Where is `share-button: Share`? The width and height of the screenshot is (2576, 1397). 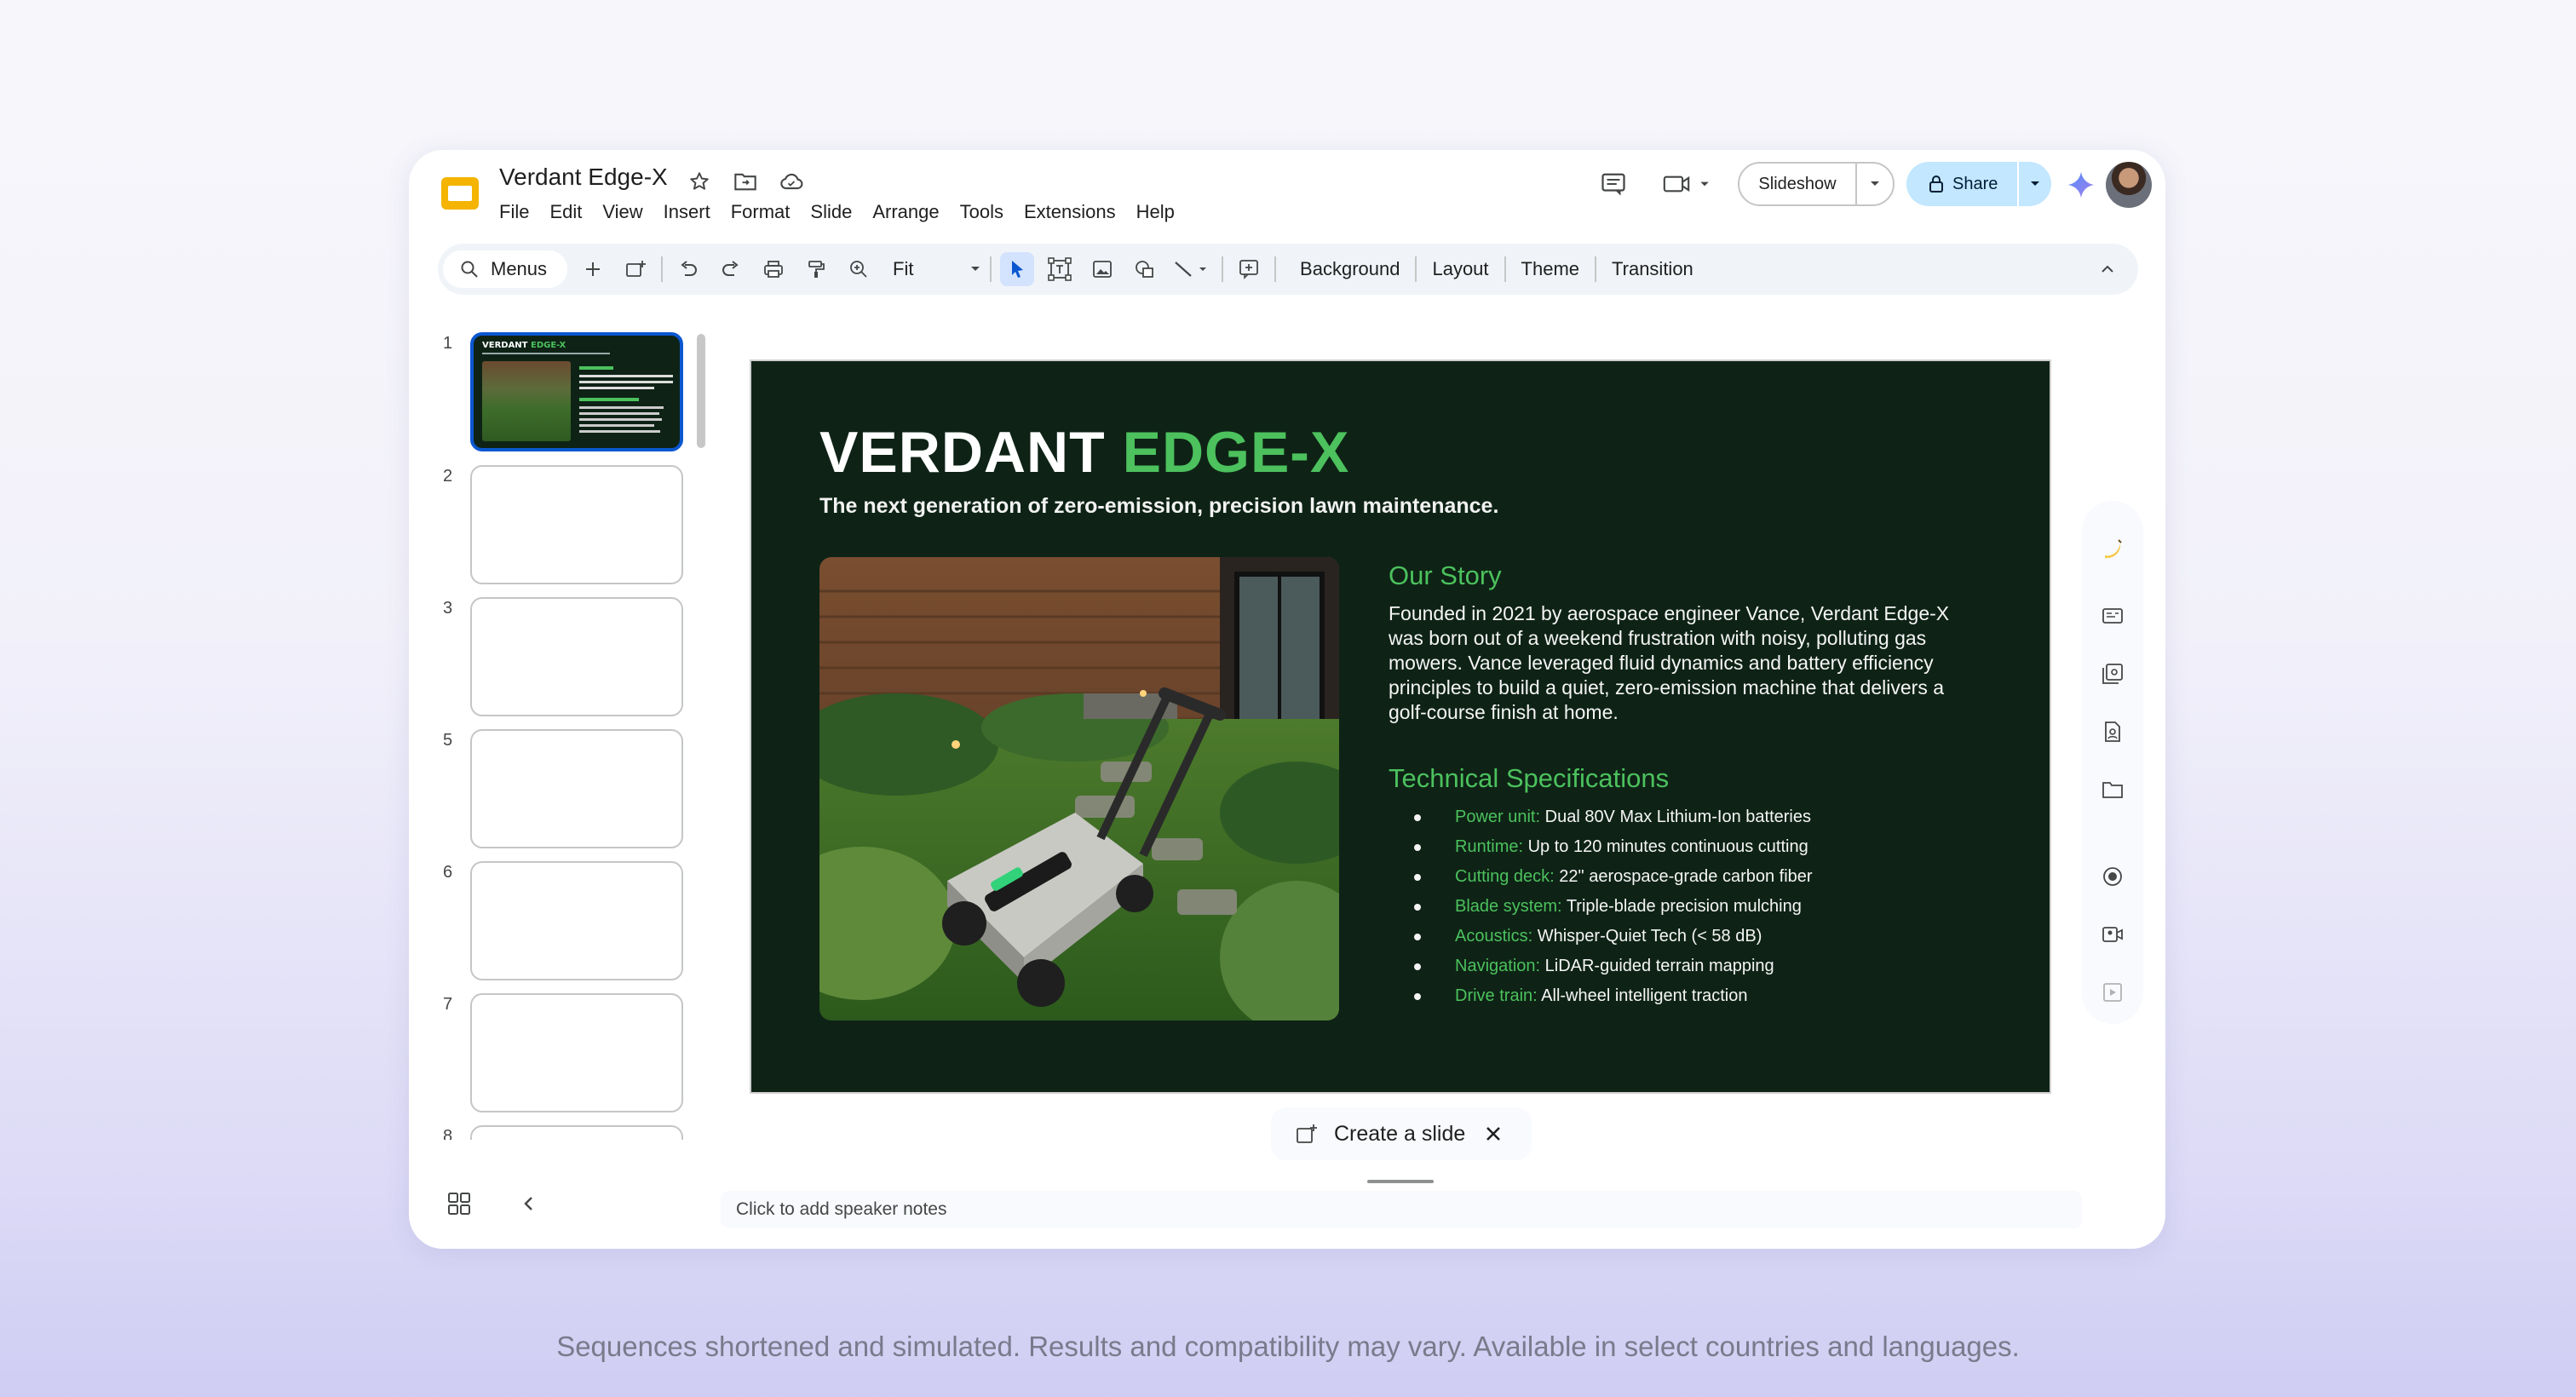 share-button: Share is located at coordinates (1979, 184).